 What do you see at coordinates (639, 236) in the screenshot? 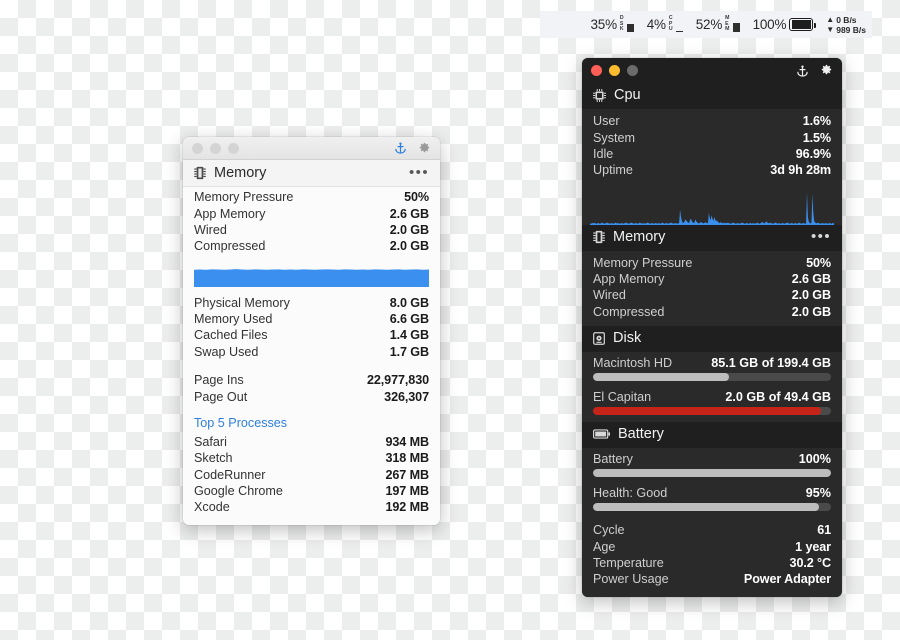
I see `memory-section-title: Memory` at bounding box center [639, 236].